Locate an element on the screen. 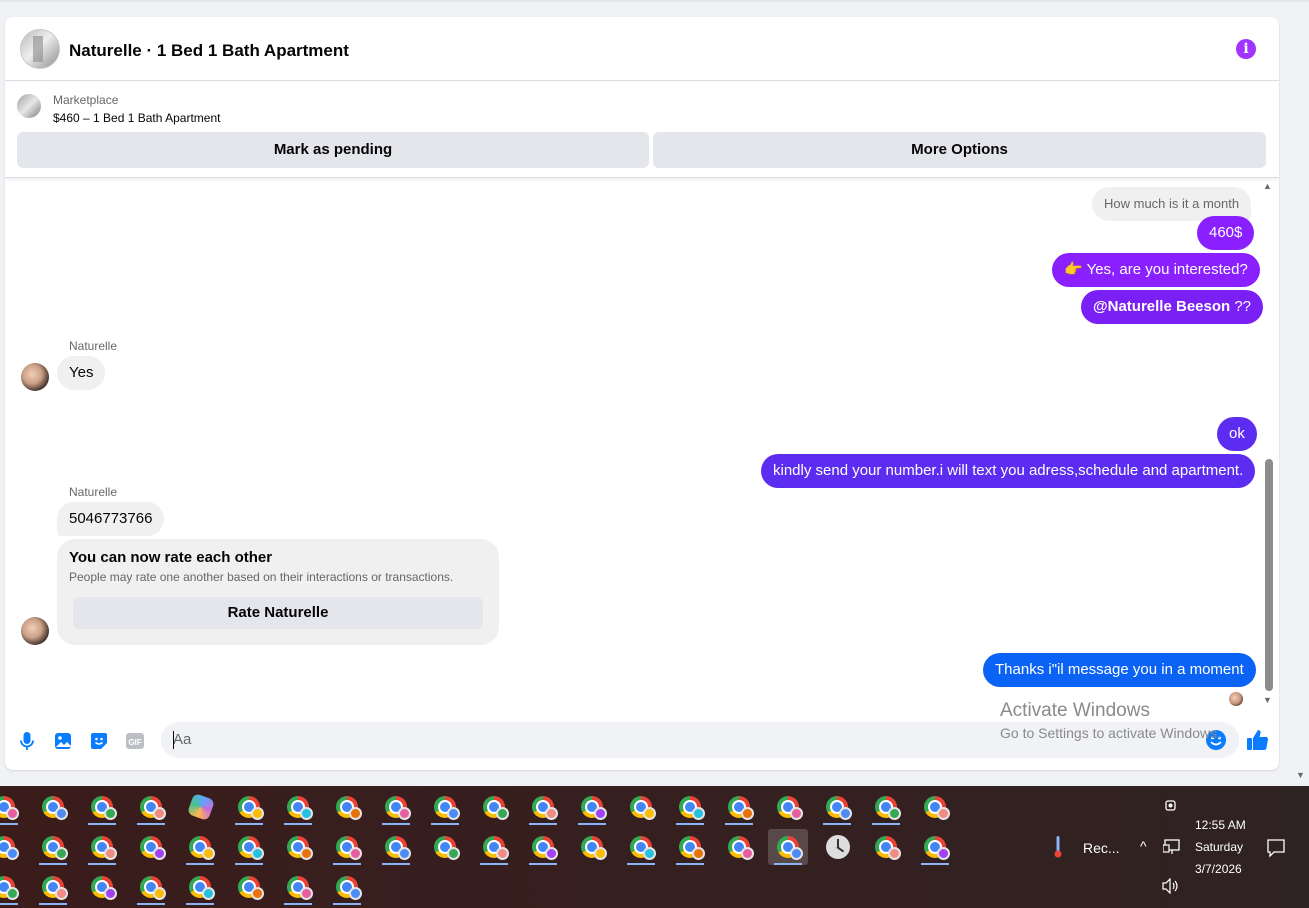 The image size is (1309, 908). scrollbar-thumb is located at coordinates (1269, 575).